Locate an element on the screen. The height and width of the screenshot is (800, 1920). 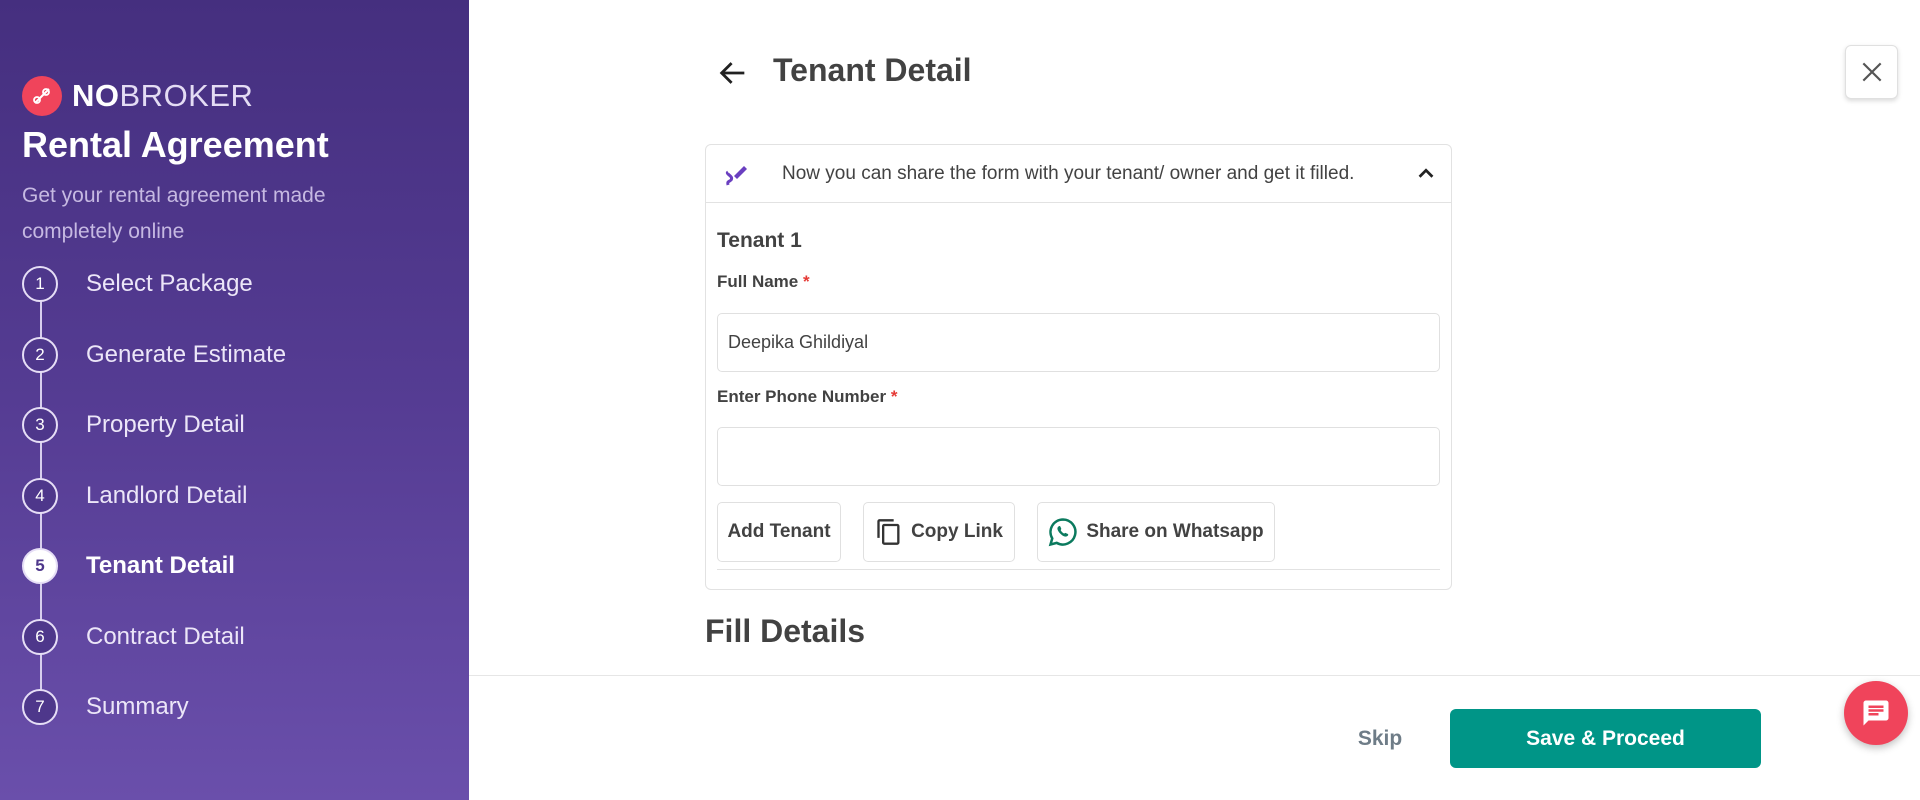
add-tenant-label: Add Tenant is located at coordinates (779, 531).